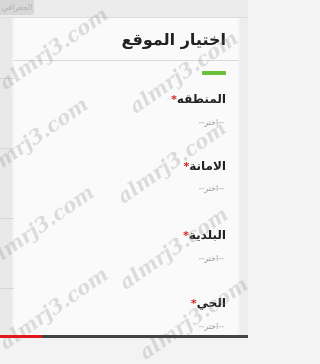 Image resolution: width=320 pixels, height=364 pixels. I want to click on region-label-text: المنطقه, so click(201, 99).